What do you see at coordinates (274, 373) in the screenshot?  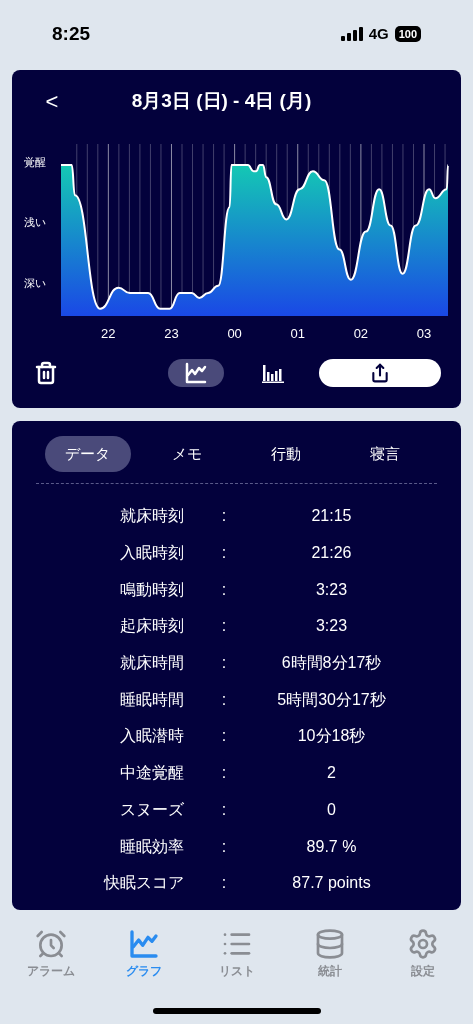 I see `bar-chart-icon` at bounding box center [274, 373].